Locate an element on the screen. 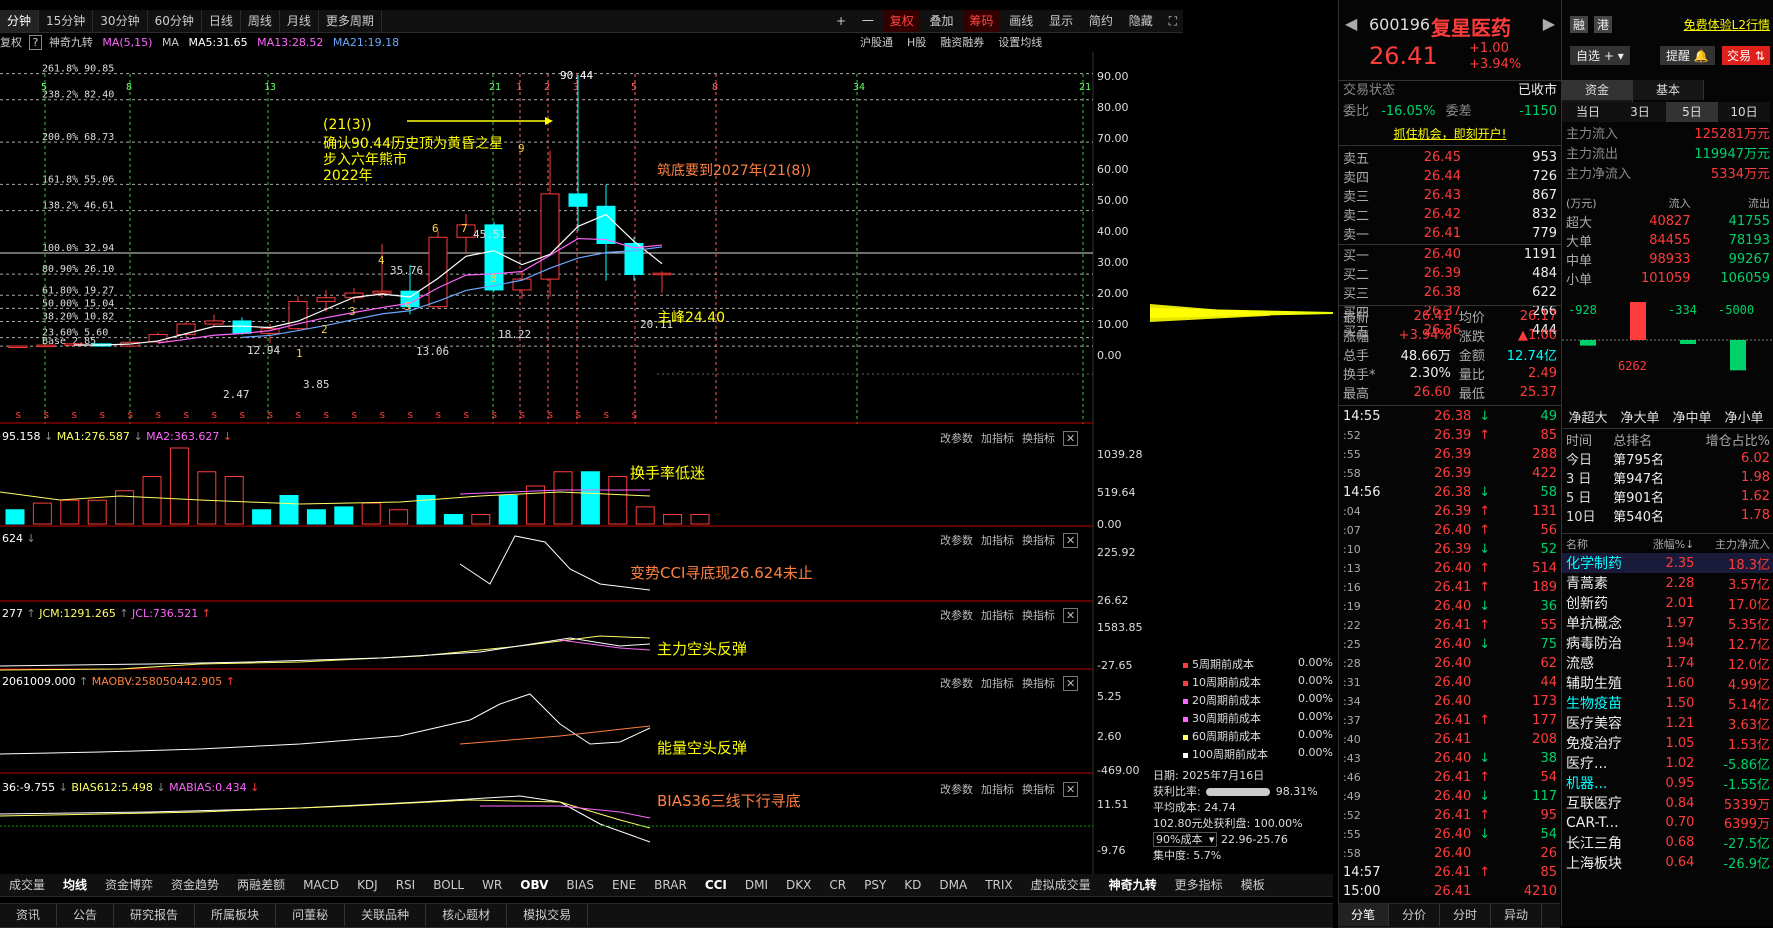 Image resolution: width=1773 pixels, height=928 pixels. sector-row: 上海板块 0.64 -26.9亿 is located at coordinates (1667, 863).